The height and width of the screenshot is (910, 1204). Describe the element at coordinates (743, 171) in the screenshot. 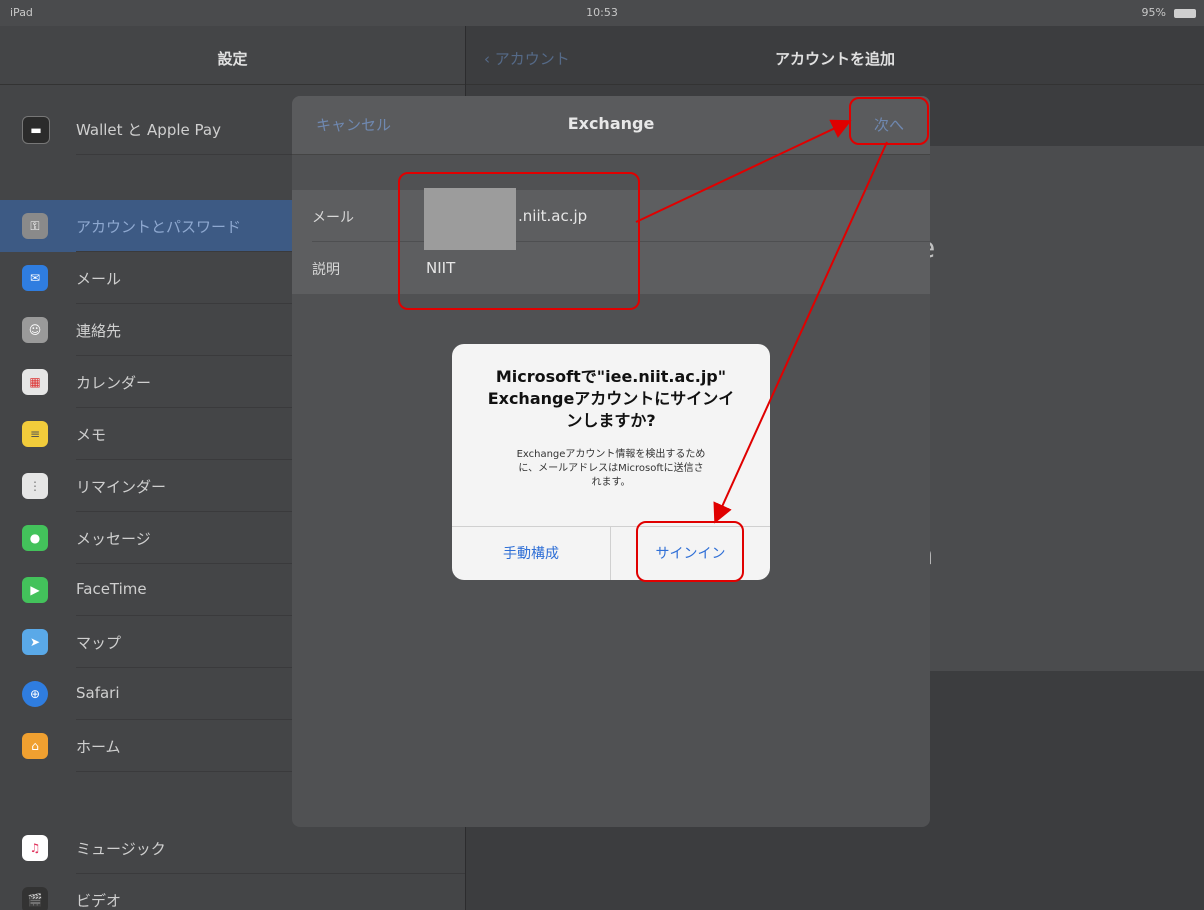

I see `arrow-to-next` at that location.